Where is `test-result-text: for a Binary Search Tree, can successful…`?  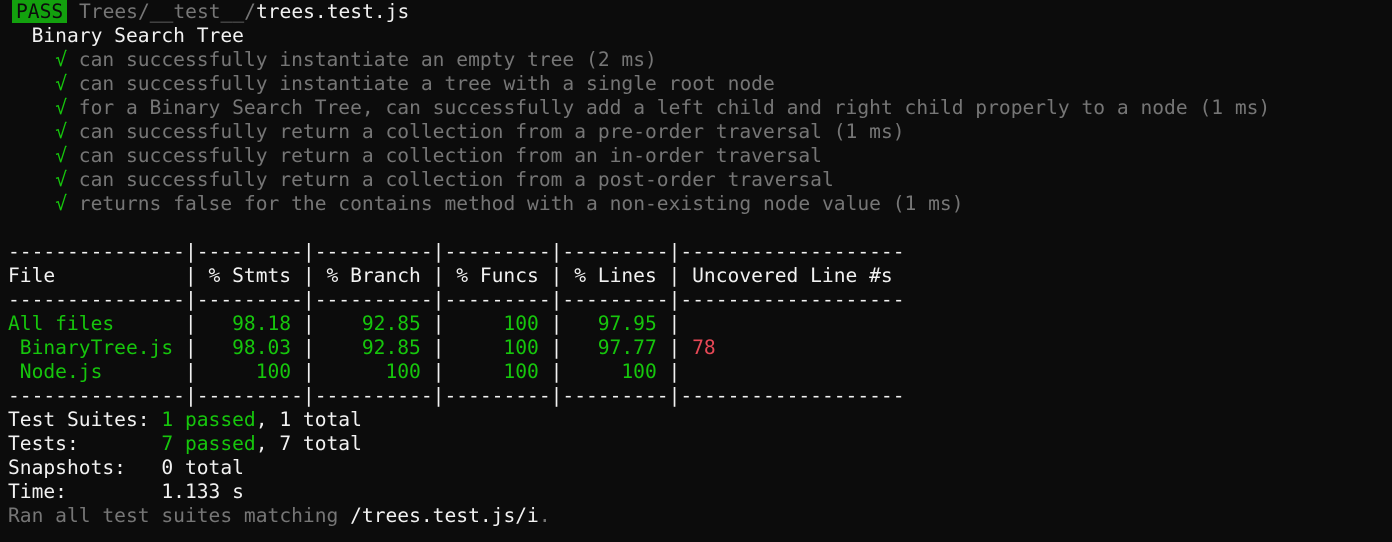 test-result-text: for a Binary Search Tree, can successful… is located at coordinates (674, 107).